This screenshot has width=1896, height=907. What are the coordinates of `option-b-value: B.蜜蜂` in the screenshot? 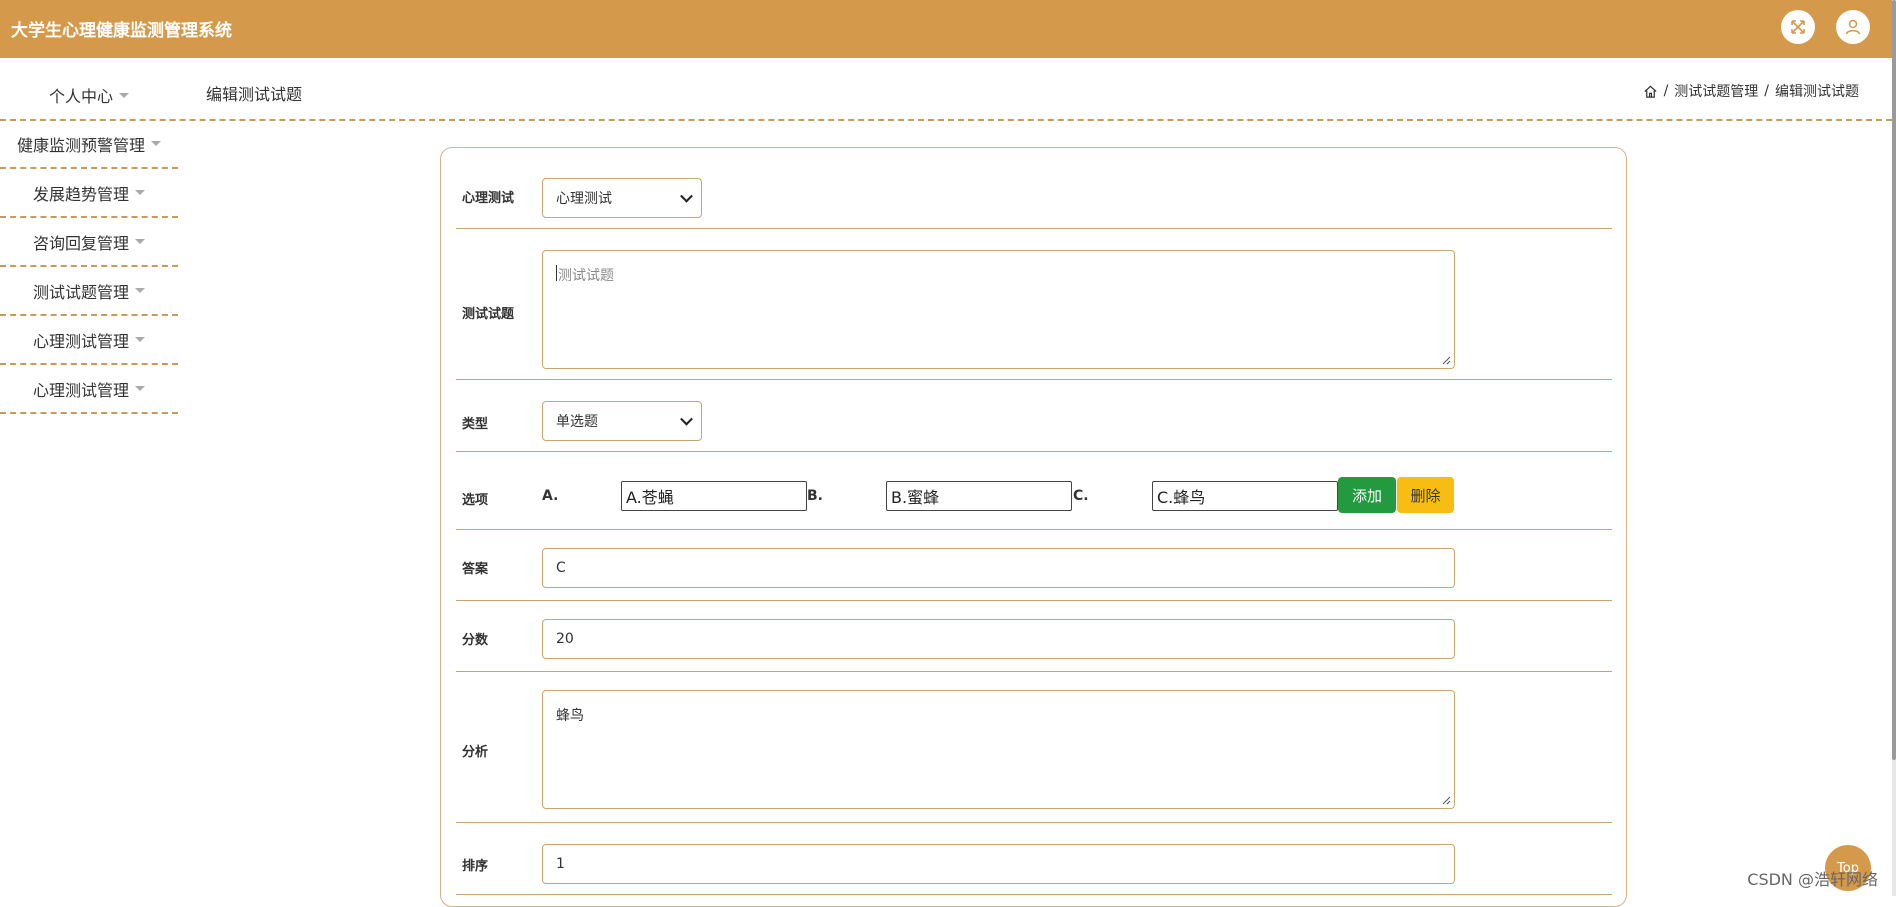 It's located at (915, 497).